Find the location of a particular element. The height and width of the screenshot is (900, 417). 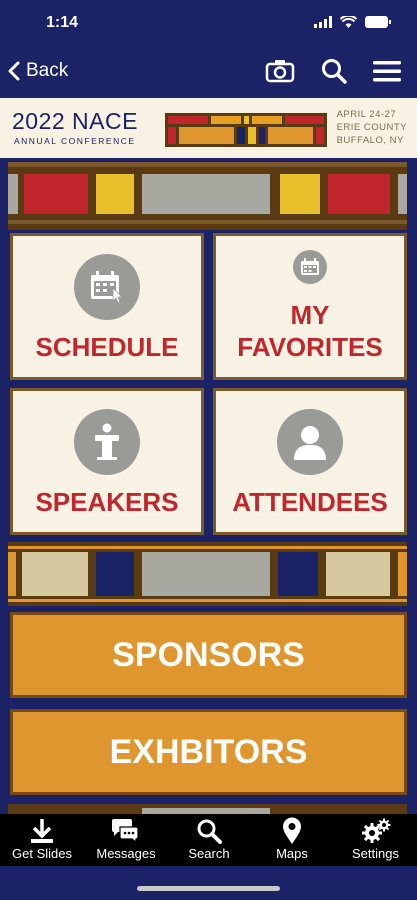

banner-glass-pattern is located at coordinates (246, 130).